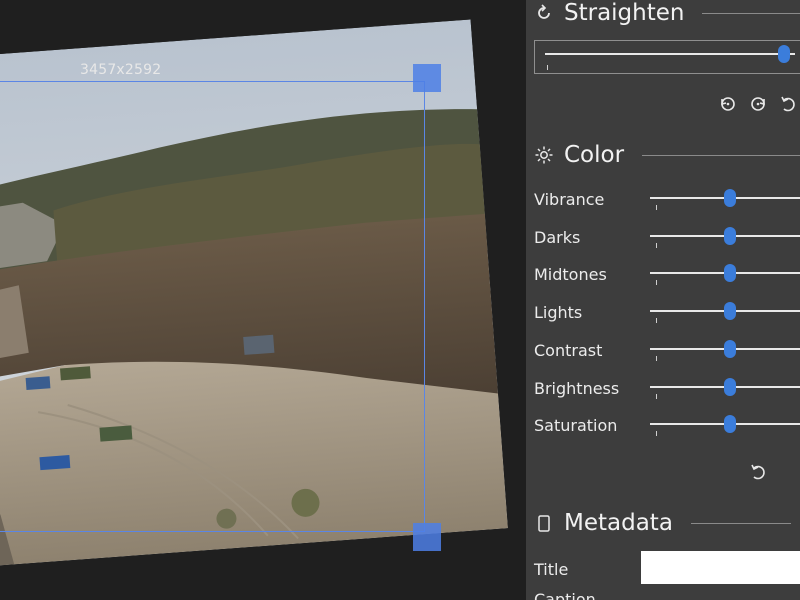 This screenshot has height=600, width=800. What do you see at coordinates (667, 57) in the screenshot?
I see `straighten-slider` at bounding box center [667, 57].